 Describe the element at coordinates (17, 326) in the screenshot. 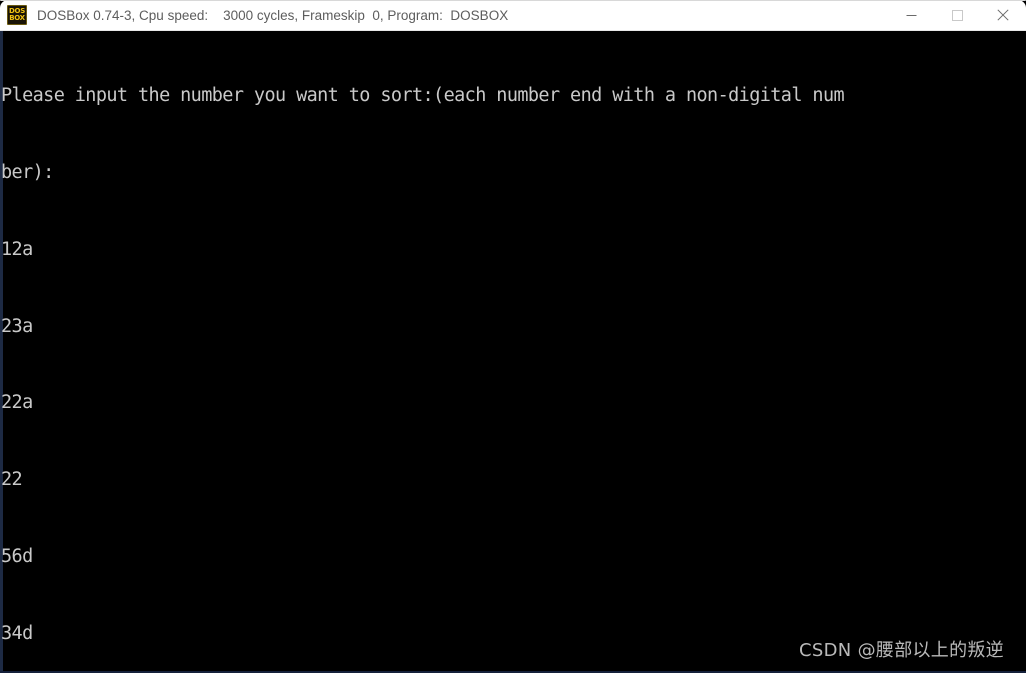

I see `console-line: 23a` at that location.